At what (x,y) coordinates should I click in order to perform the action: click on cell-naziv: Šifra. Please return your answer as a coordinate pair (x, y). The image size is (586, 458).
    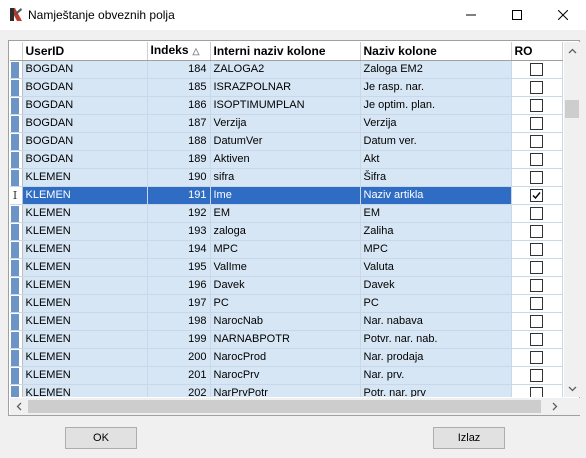
    Looking at the image, I should click on (436, 177).